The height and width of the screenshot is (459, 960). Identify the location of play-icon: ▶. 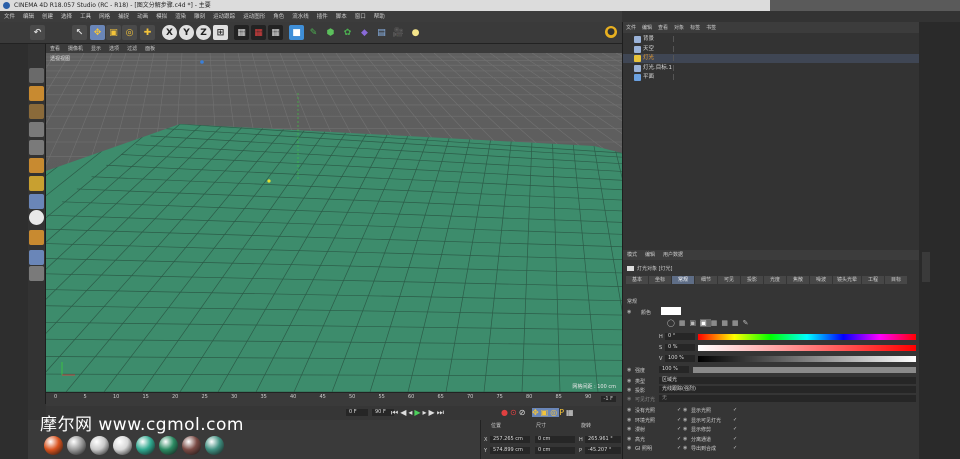
(418, 412).